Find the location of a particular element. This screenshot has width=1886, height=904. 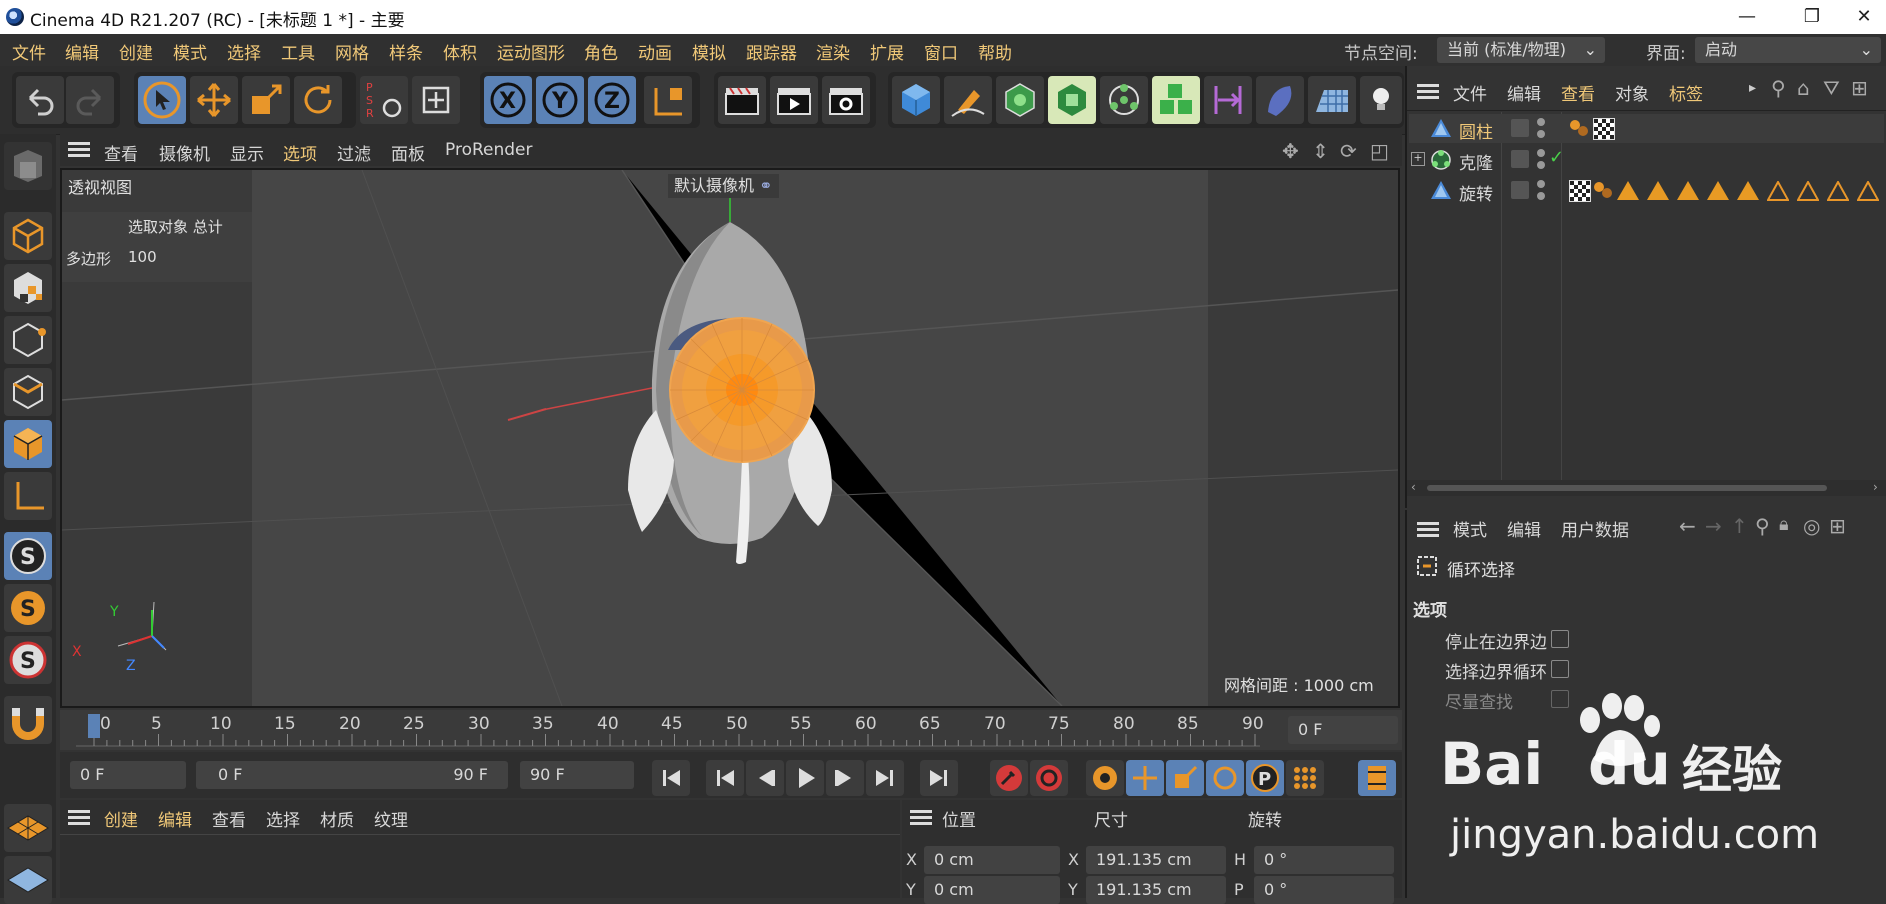

menu-file: 文件 is located at coordinates (29, 51).